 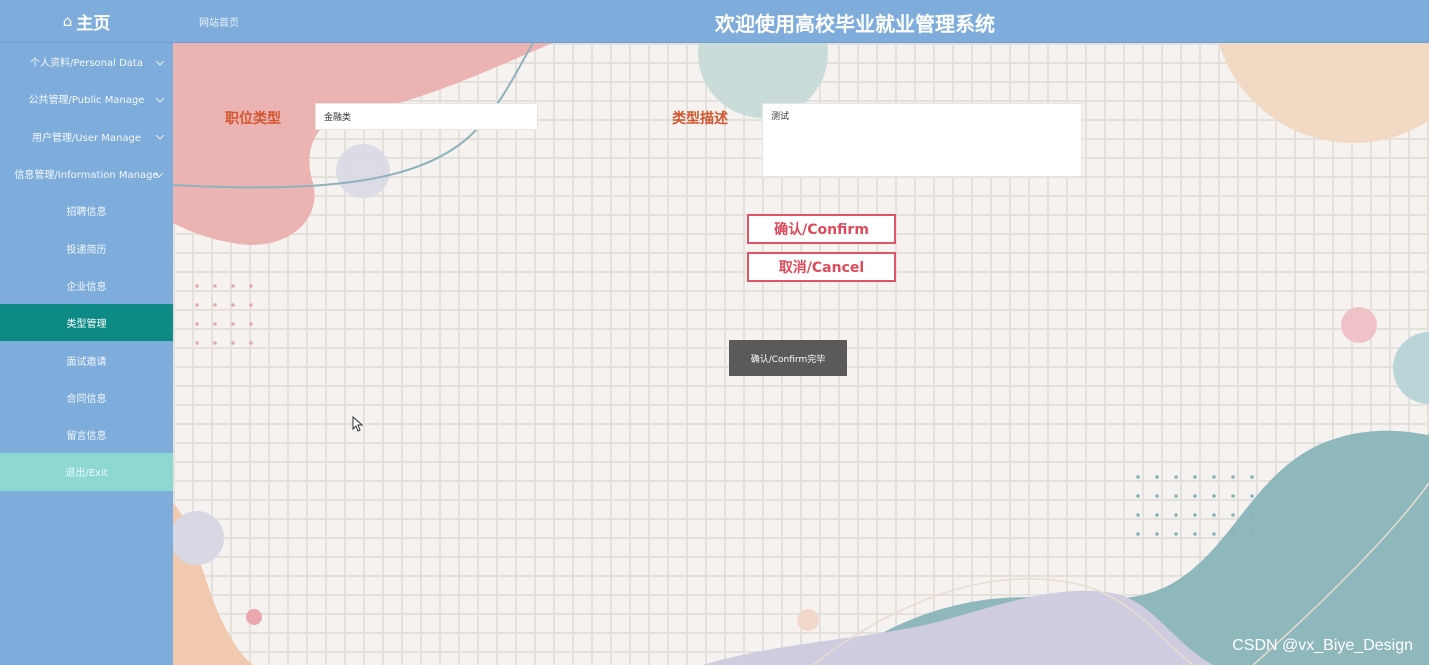 I want to click on sidebar-item-label: 用户管理/User Manage, so click(x=86, y=138).